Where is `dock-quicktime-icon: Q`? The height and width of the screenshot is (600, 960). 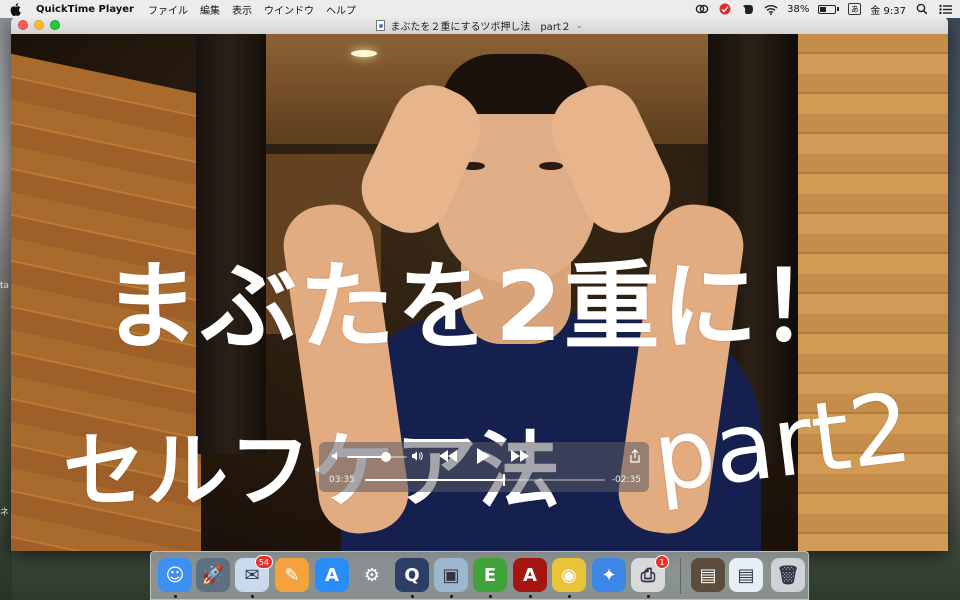 dock-quicktime-icon: Q is located at coordinates (412, 575).